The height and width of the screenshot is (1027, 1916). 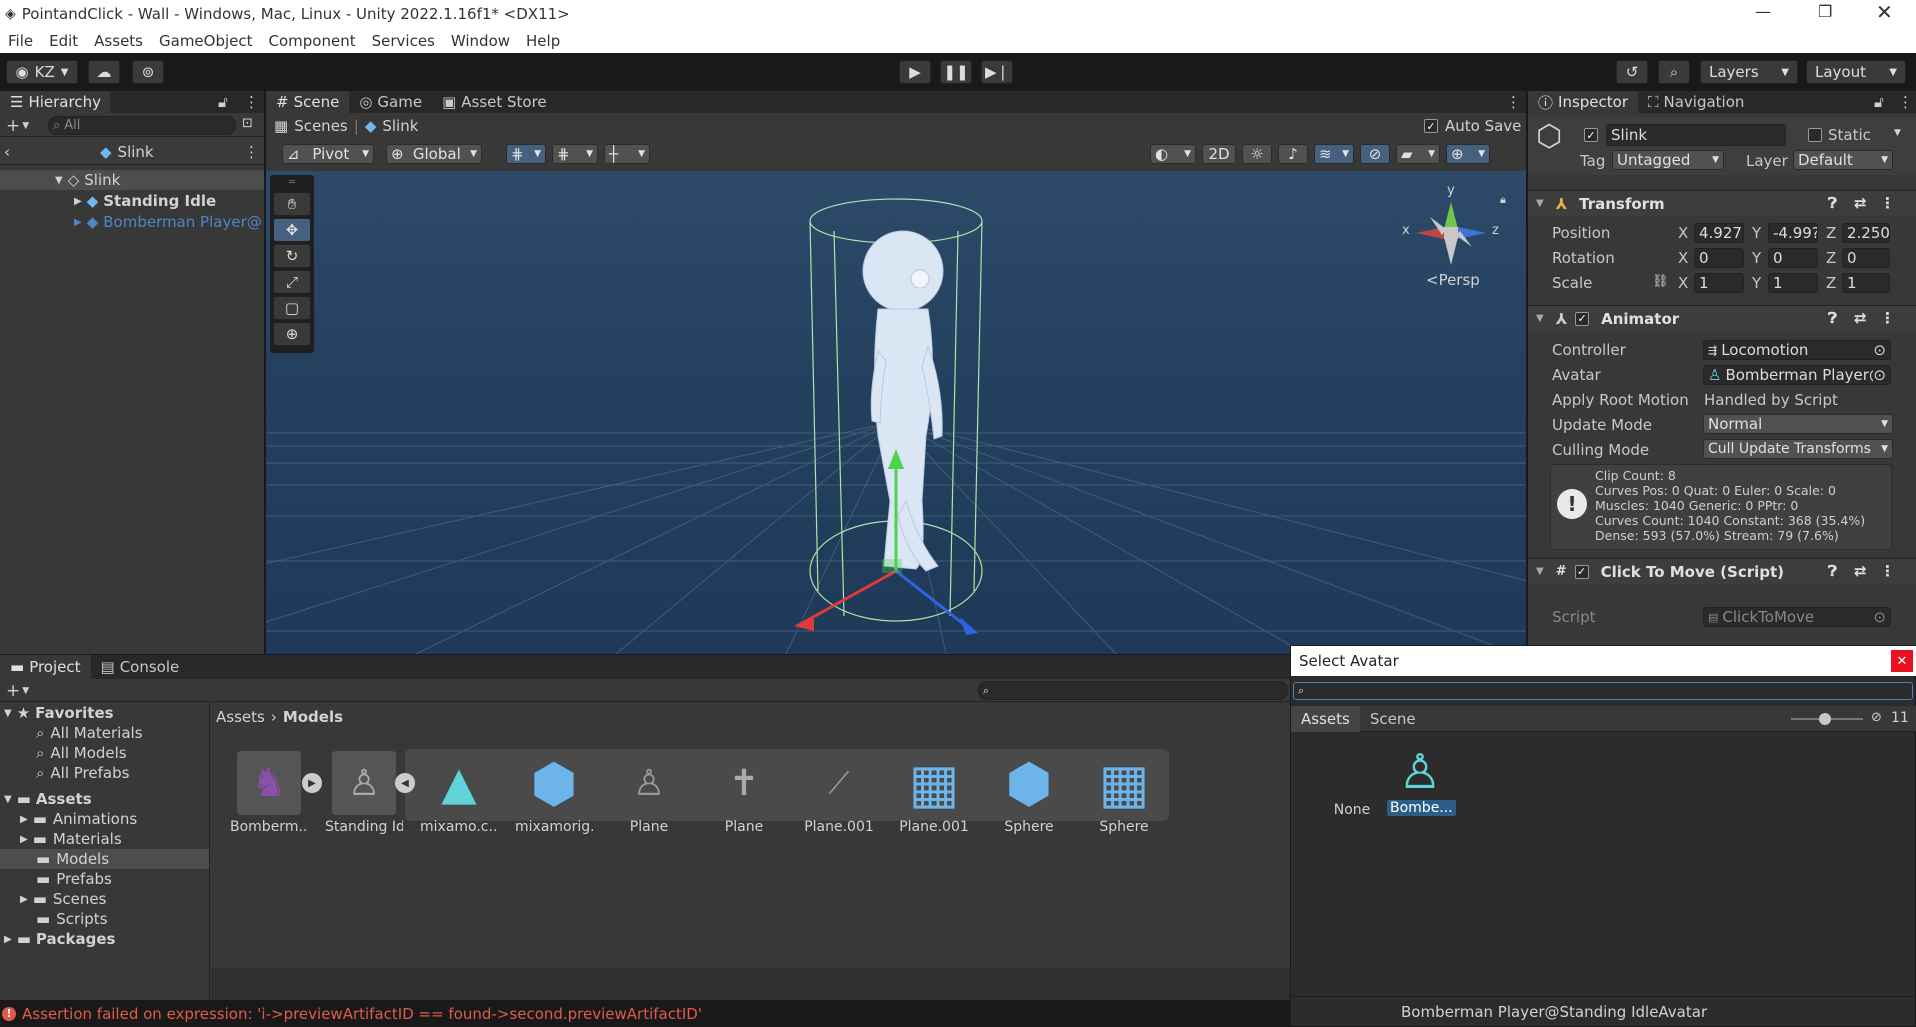 What do you see at coordinates (292, 308) in the screenshot?
I see `rect-tool-button: ▢` at bounding box center [292, 308].